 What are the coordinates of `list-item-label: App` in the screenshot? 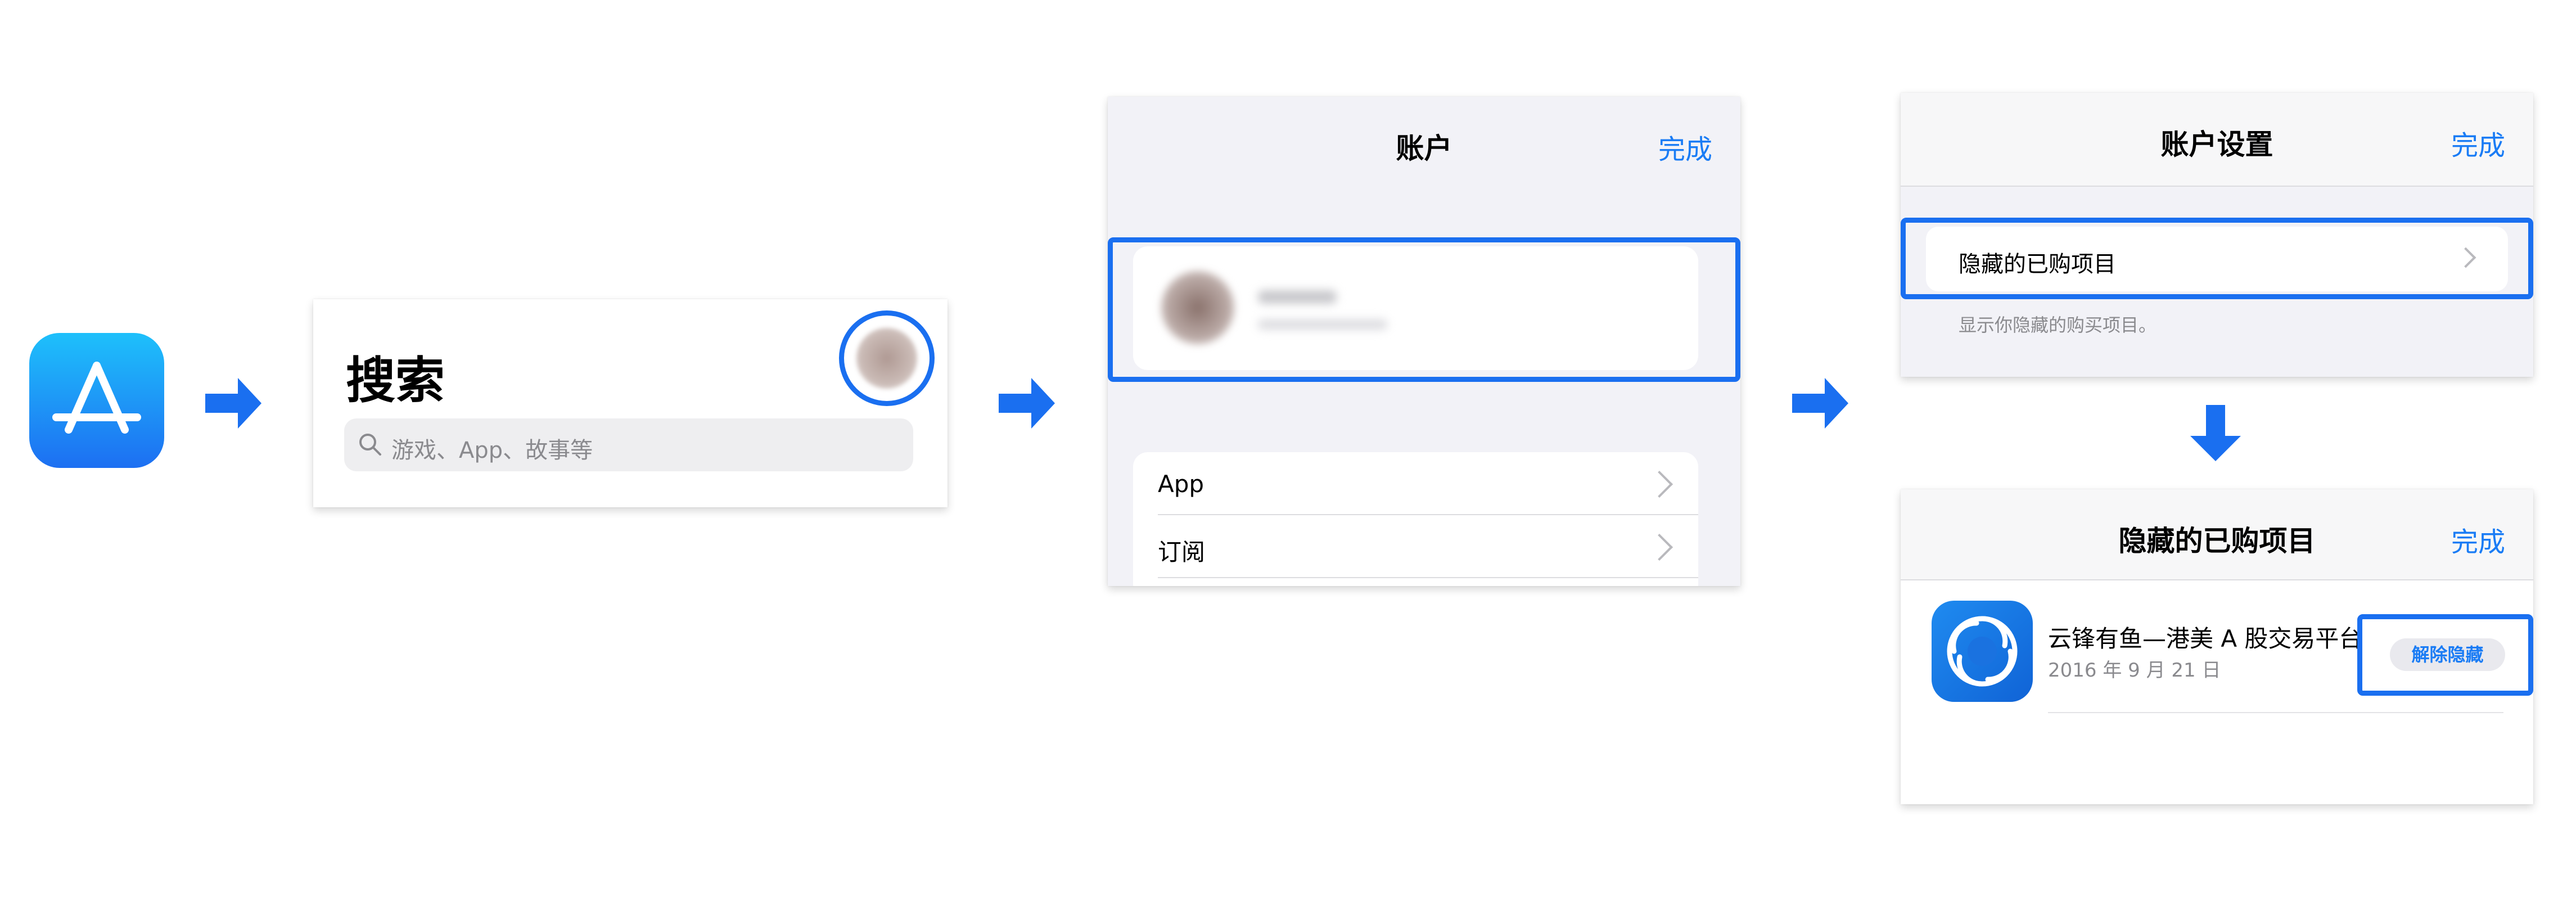 It's located at (1181, 484).